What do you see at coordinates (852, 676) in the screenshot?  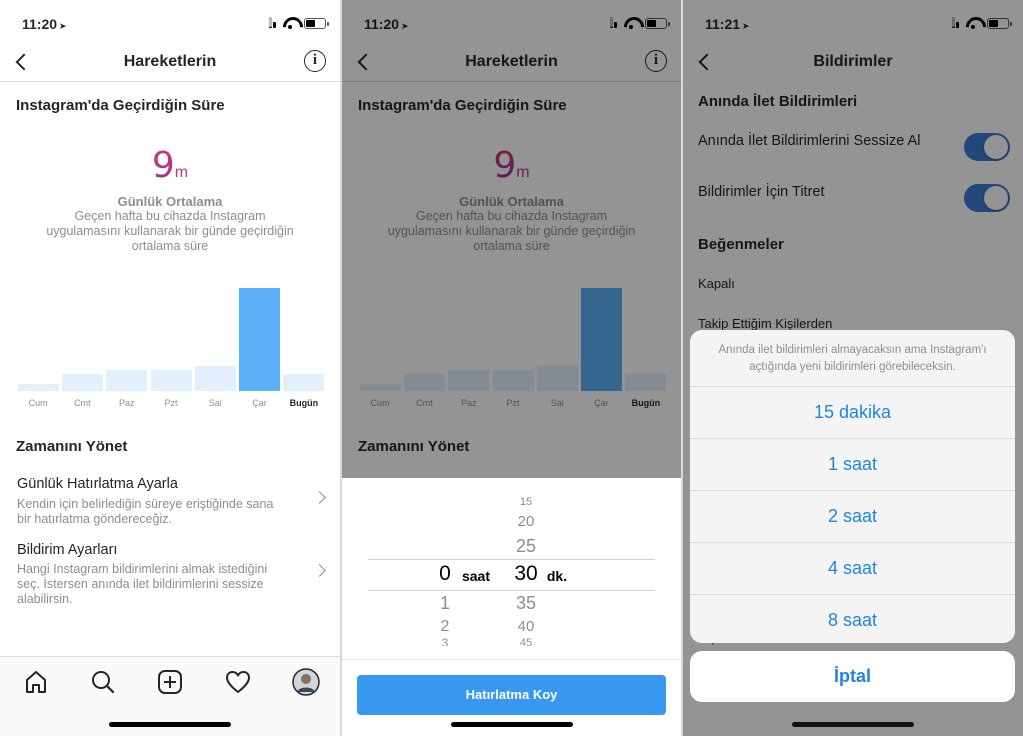 I see `cancel-button: İptal` at bounding box center [852, 676].